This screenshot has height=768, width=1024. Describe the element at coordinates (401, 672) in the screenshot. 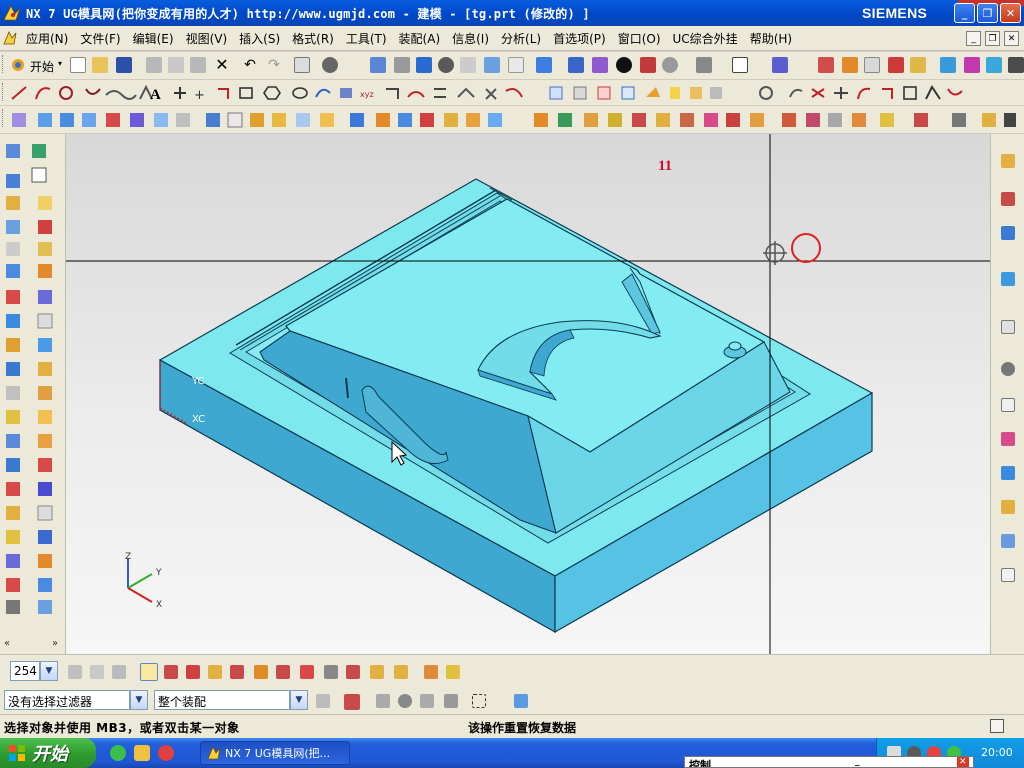

I see `snap-pole-icon` at that location.